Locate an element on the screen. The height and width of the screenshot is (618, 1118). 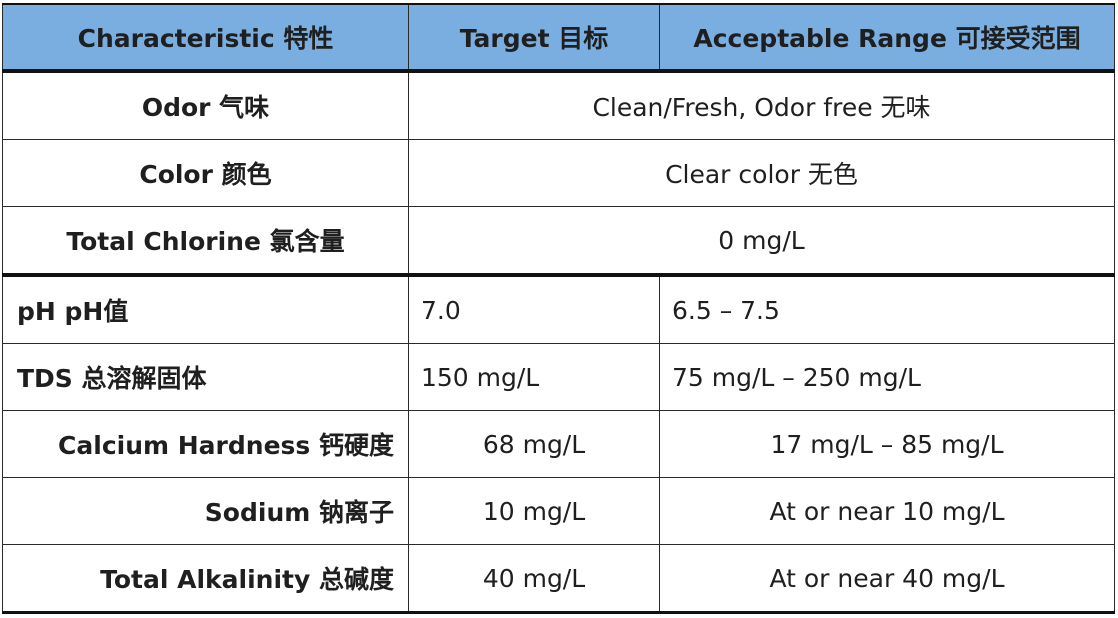
range-cell: 17 mg/L – 85 mg/L is located at coordinates (887, 444).